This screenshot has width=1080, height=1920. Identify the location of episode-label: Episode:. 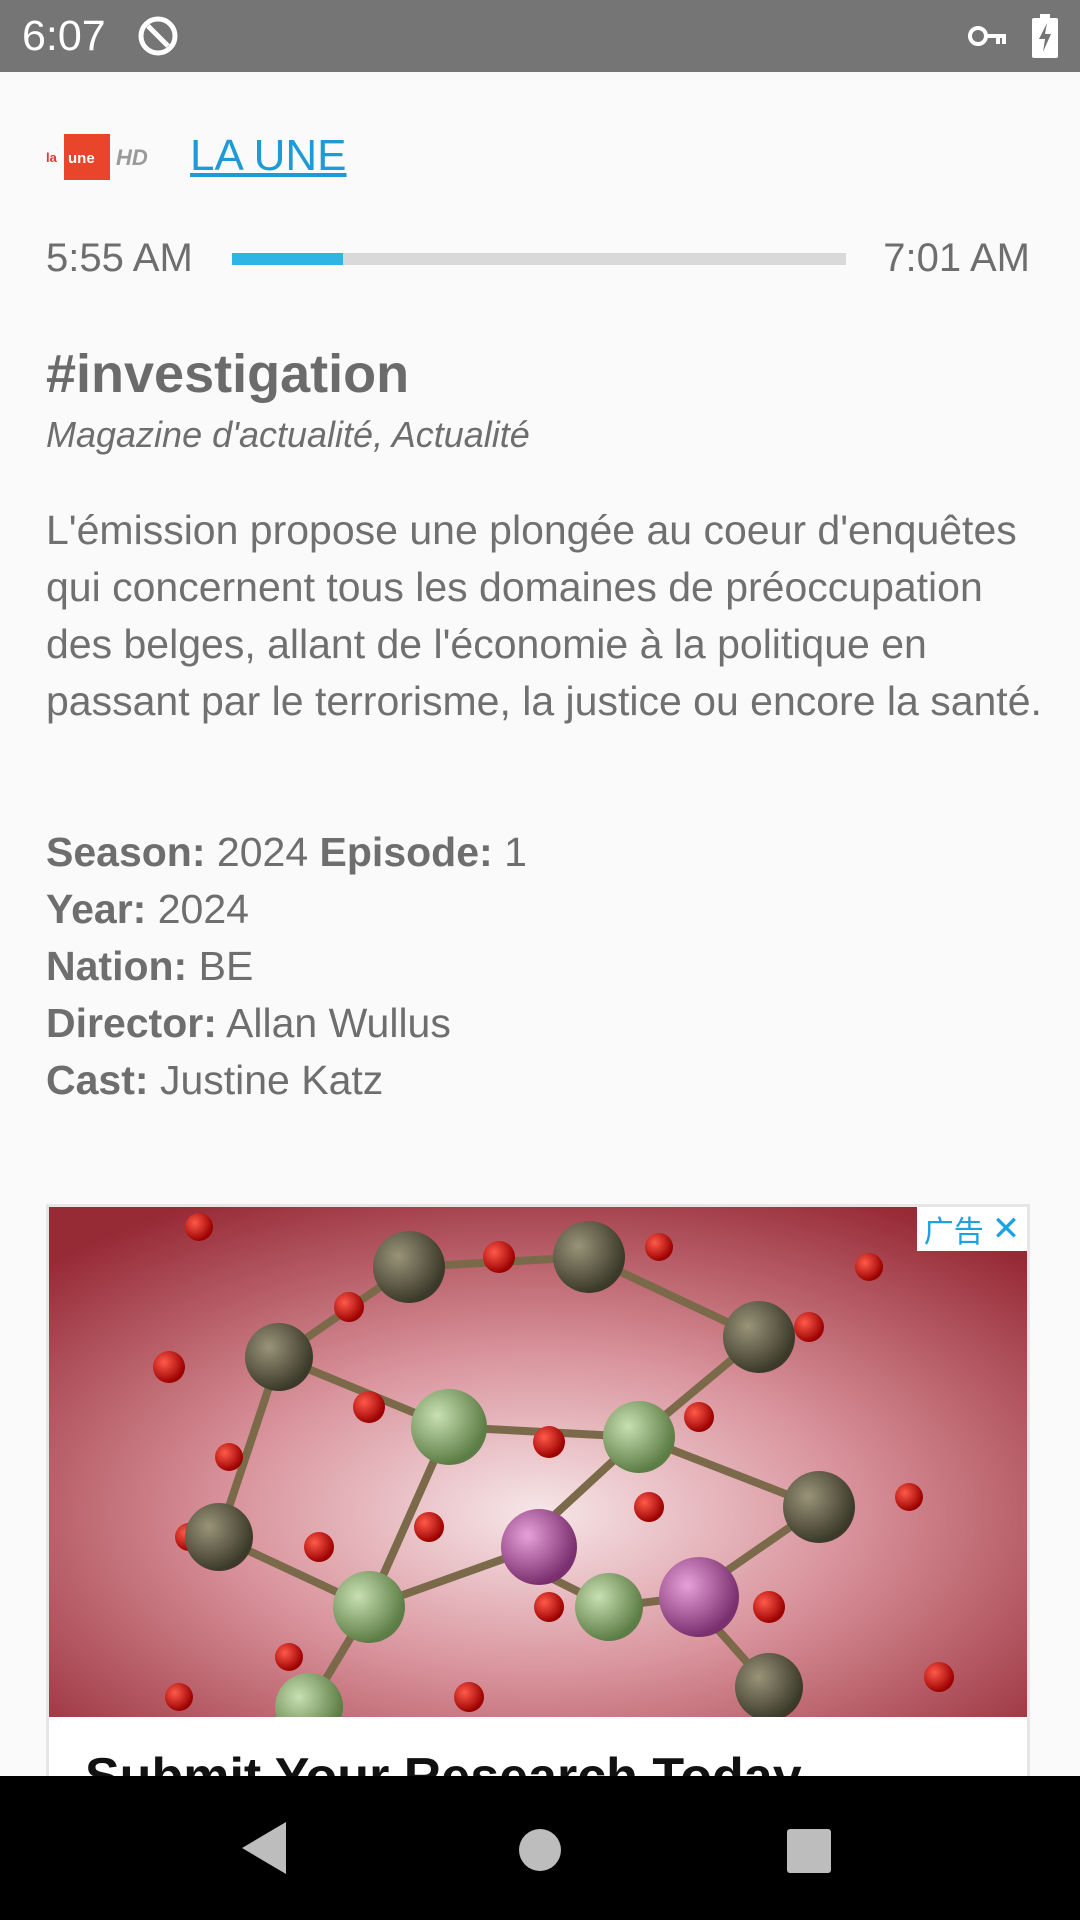
(406, 852).